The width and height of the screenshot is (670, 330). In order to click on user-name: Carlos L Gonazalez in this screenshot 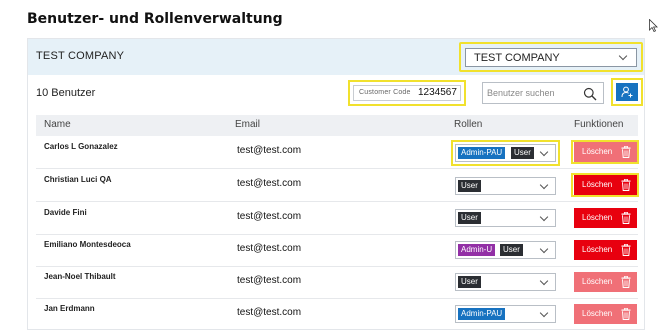, I will do `click(81, 146)`.